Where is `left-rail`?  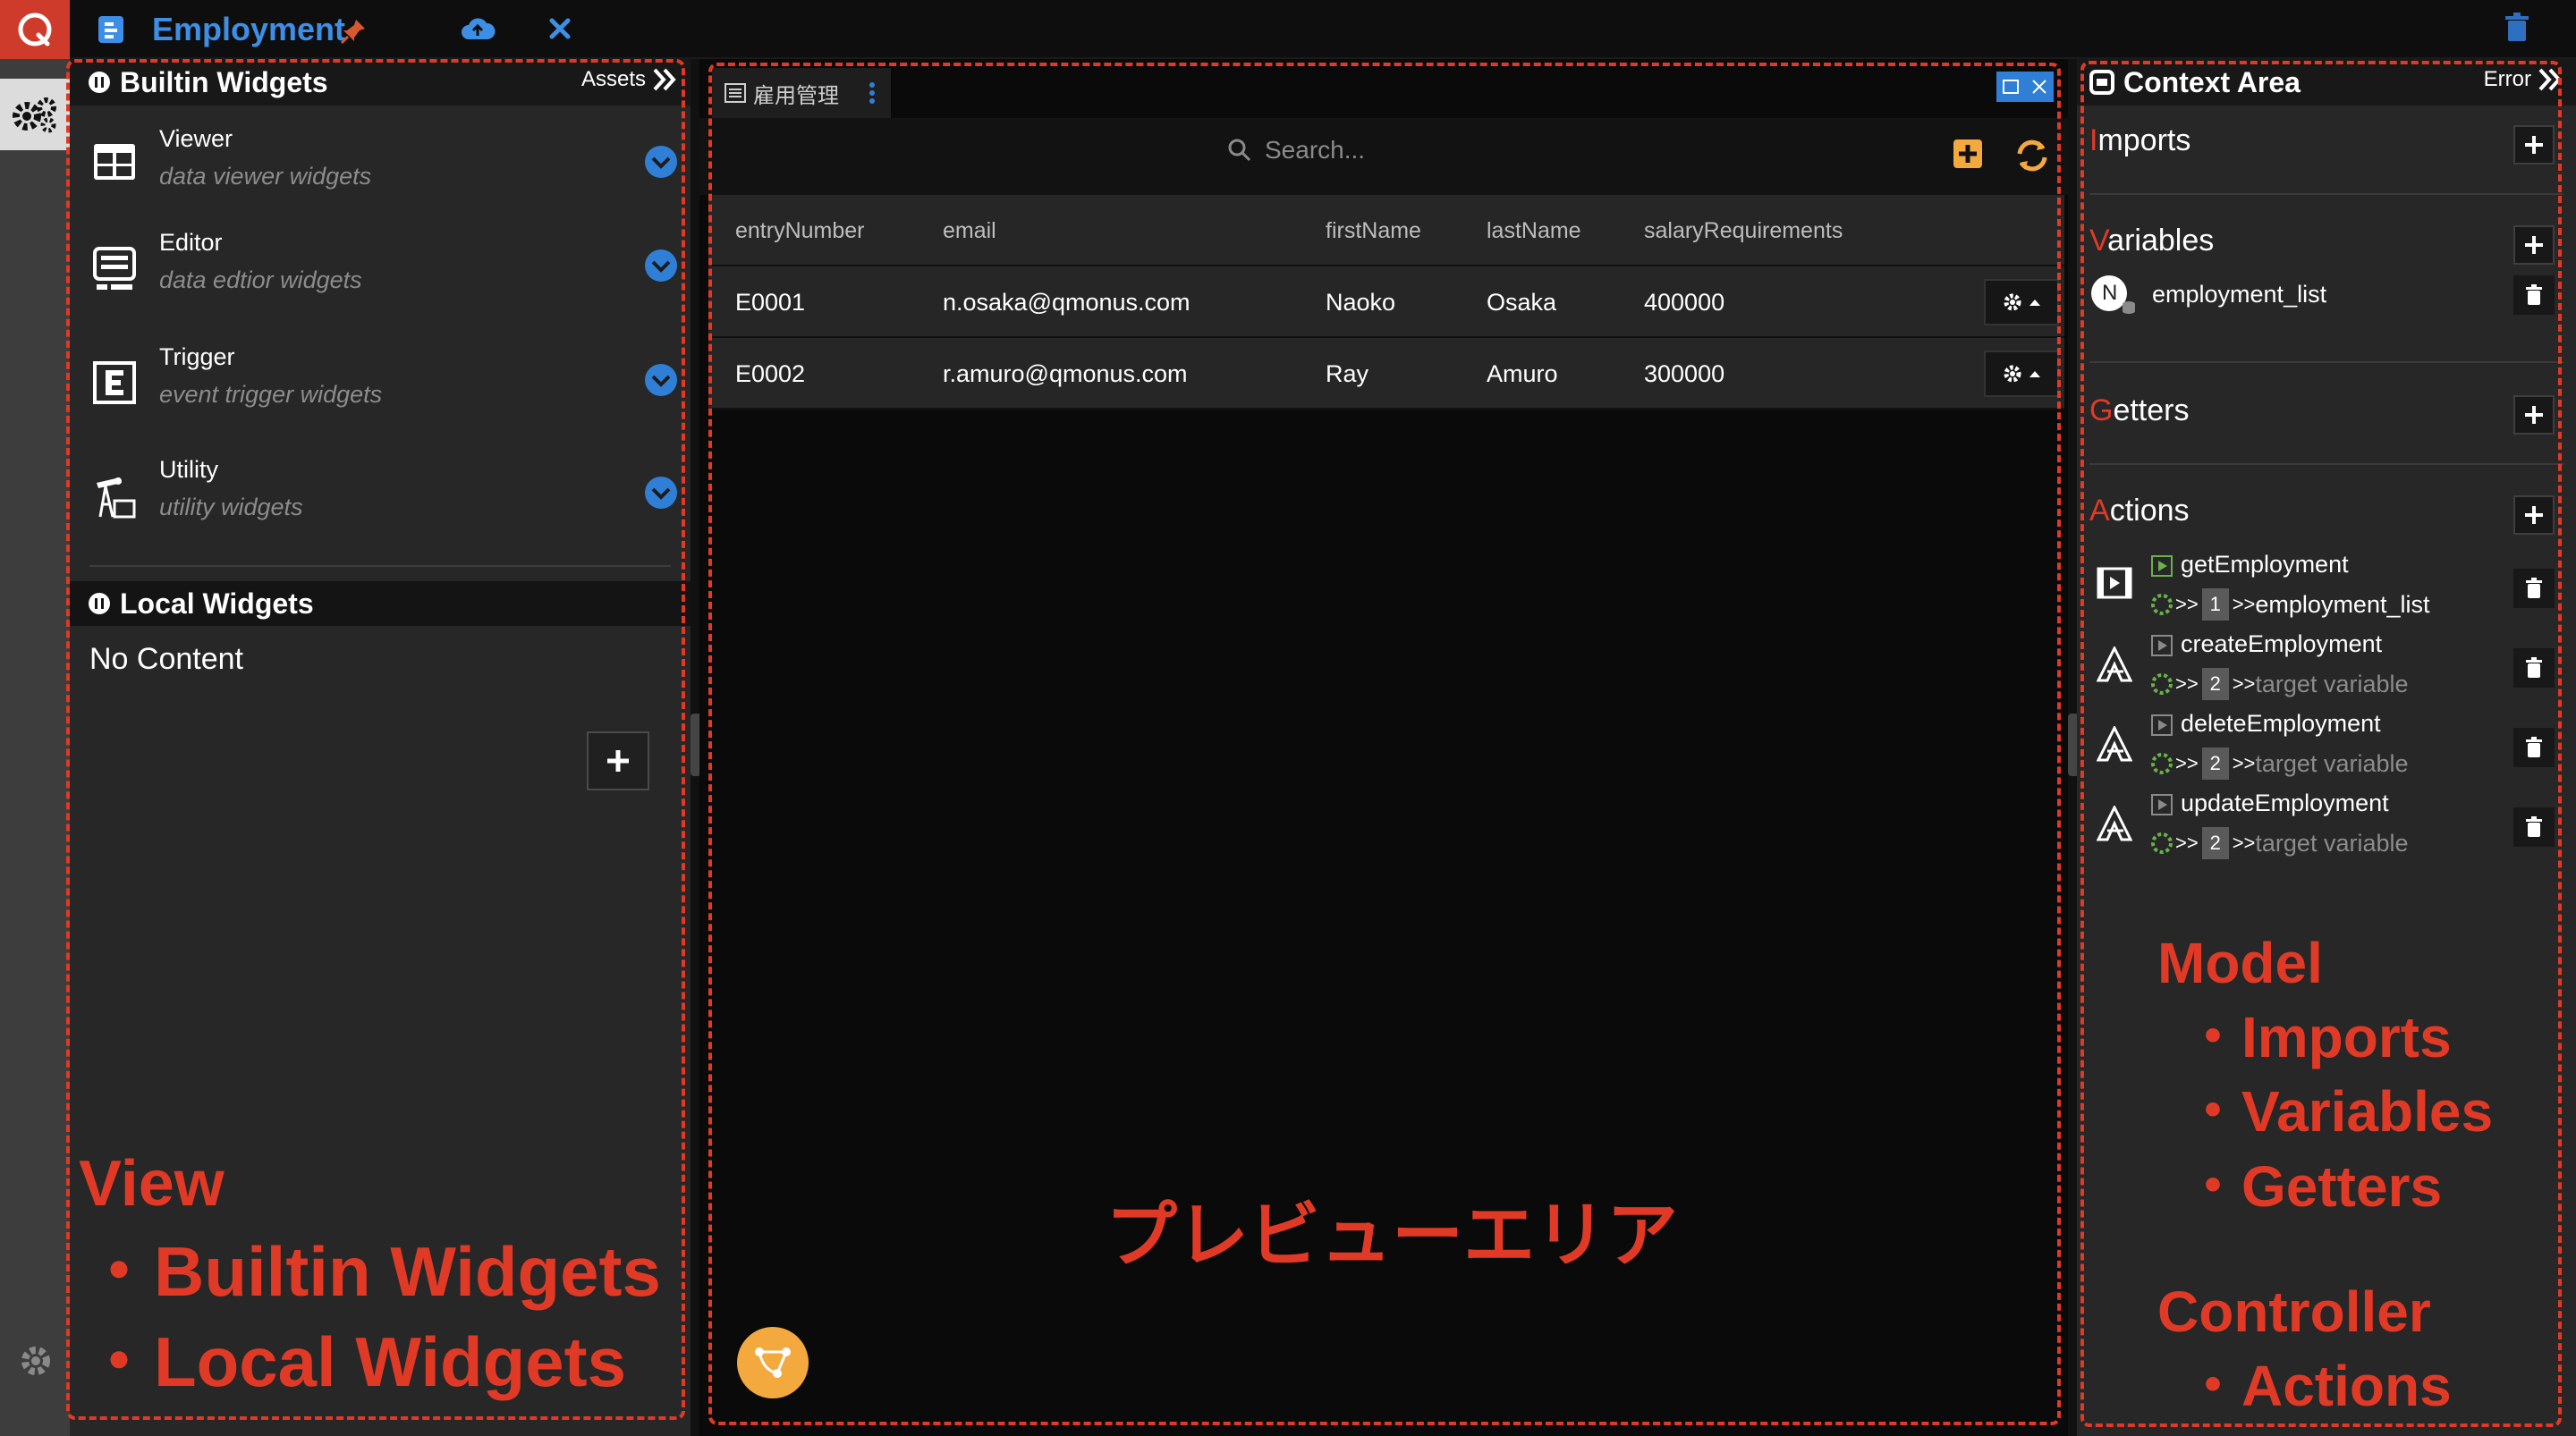
left-rail is located at coordinates (35, 747).